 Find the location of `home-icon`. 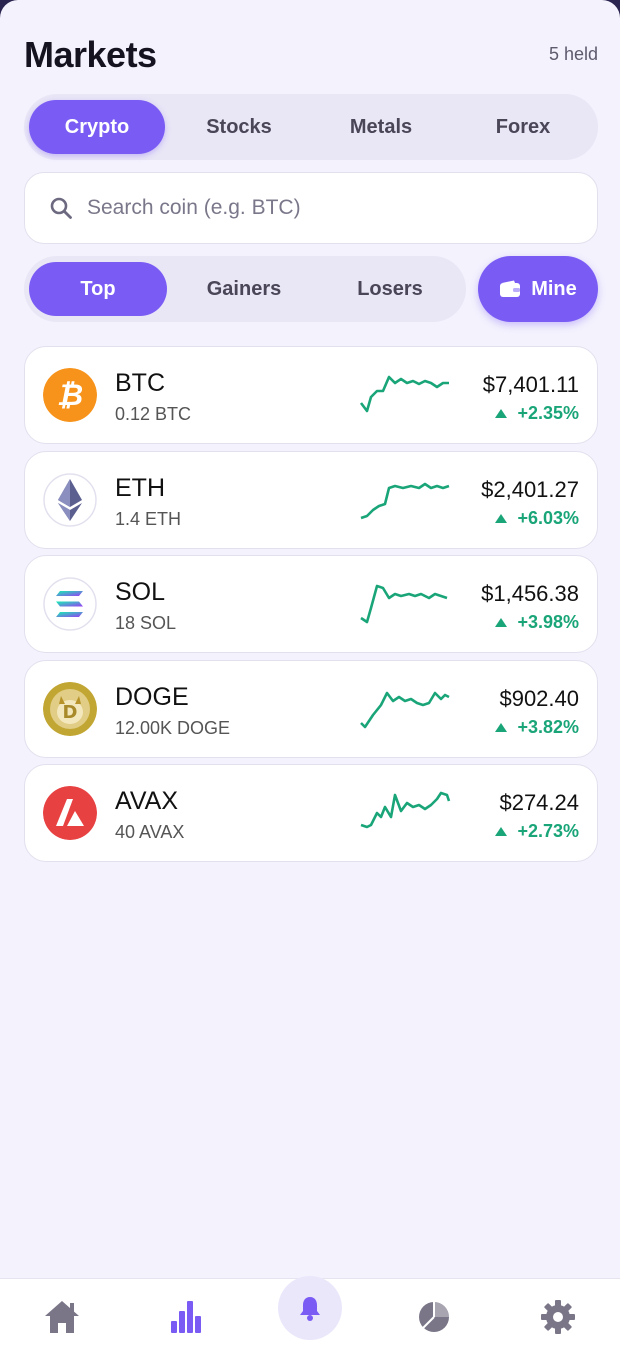

home-icon is located at coordinates (62, 1317).